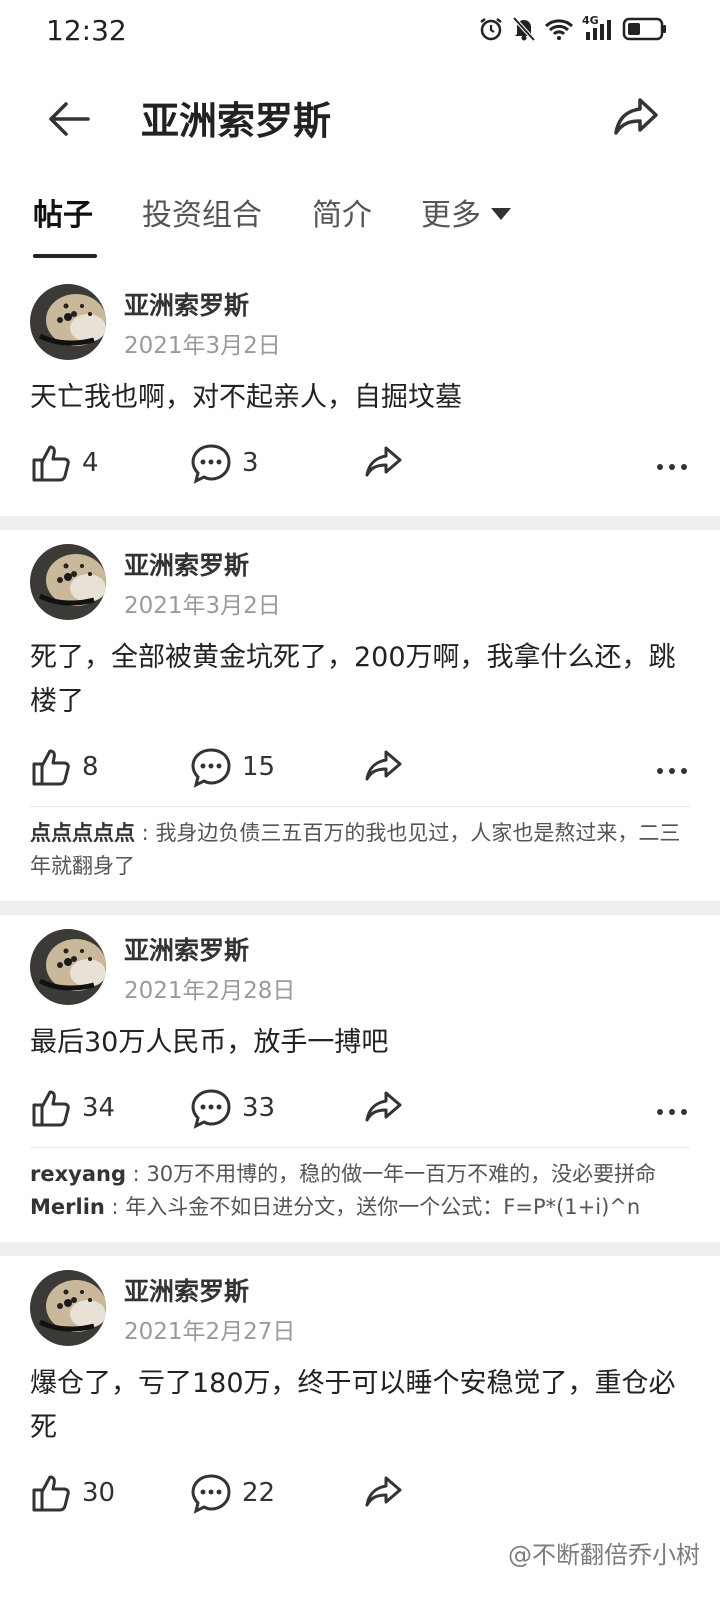 The height and width of the screenshot is (1600, 720). I want to click on watermark: @不断翻倍乔小树, so click(604, 1555).